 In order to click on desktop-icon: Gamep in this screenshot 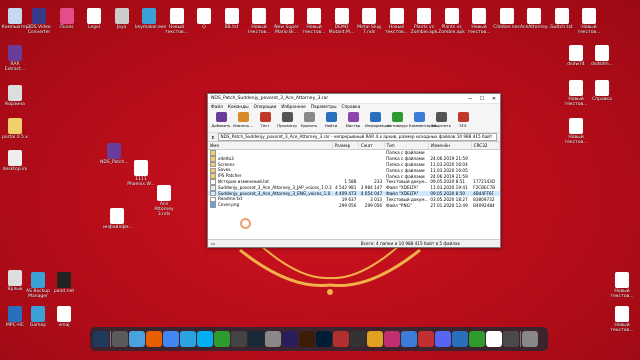, I will do `click(38, 317)`.